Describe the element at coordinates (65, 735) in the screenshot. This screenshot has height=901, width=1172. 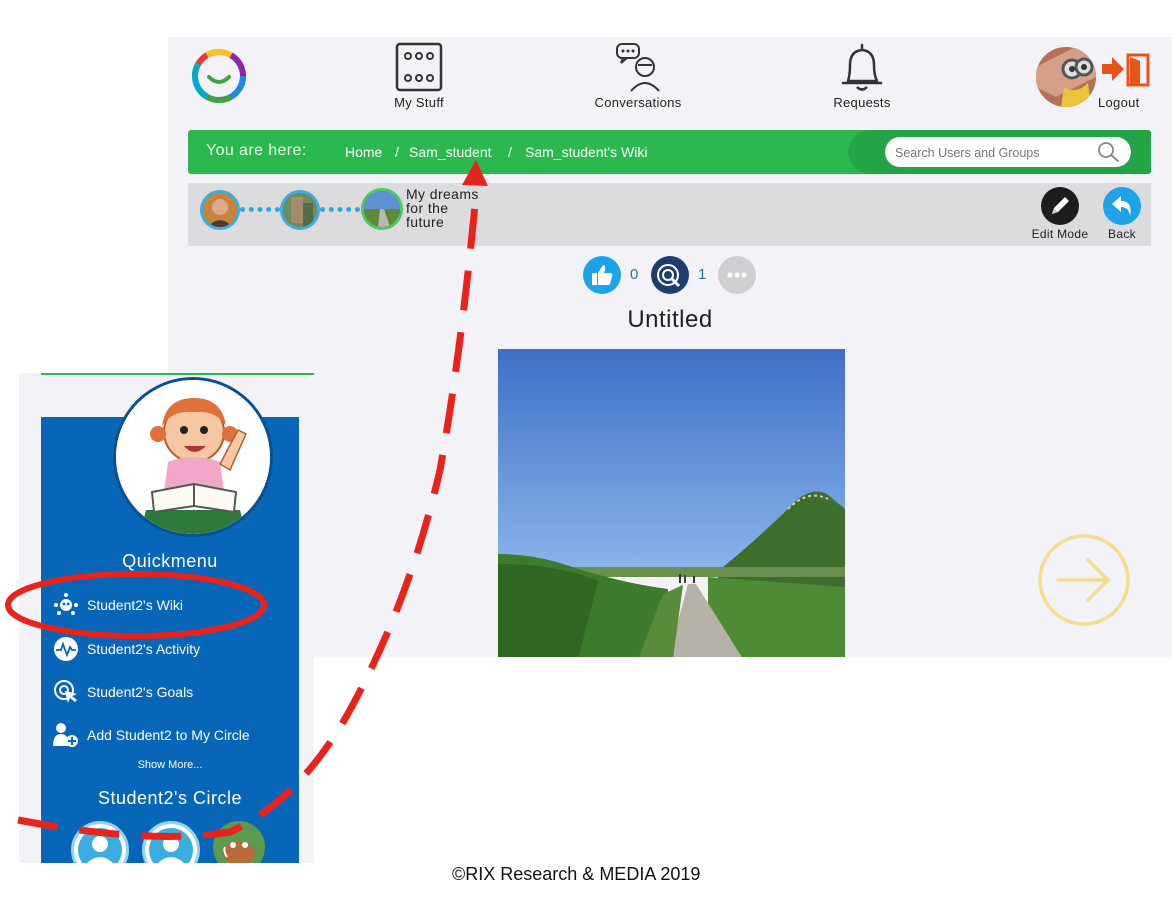
I see `add-user-icon` at that location.